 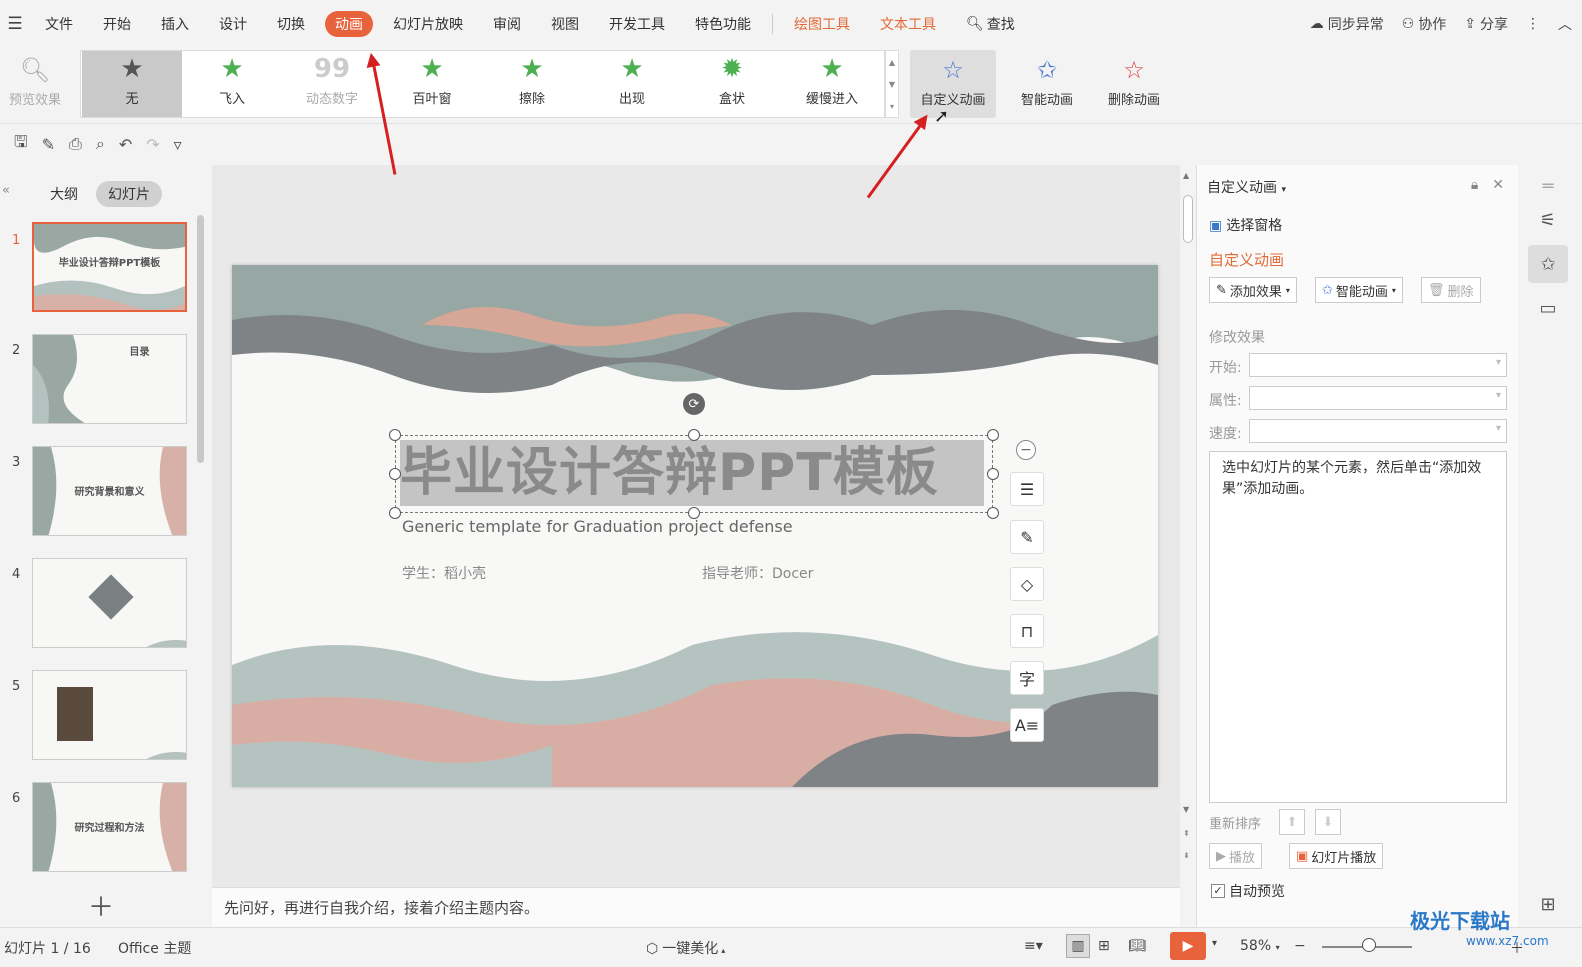 What do you see at coordinates (1027, 631) in the screenshot?
I see `outline-icon: ⊓` at bounding box center [1027, 631].